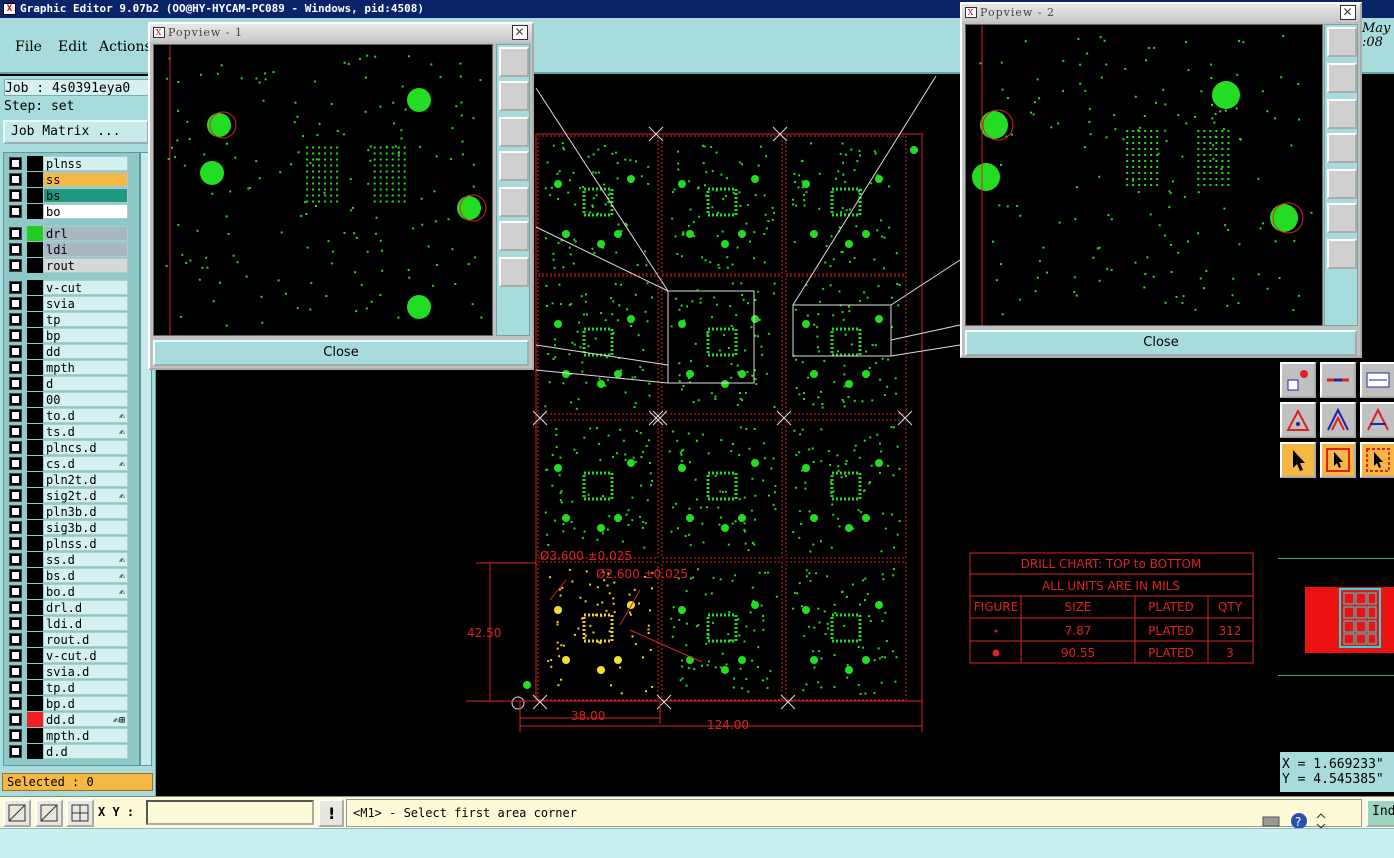 This screenshot has width=1394, height=858. Describe the element at coordinates (85, 287) in the screenshot. I see `layer-name: v-cut` at that location.